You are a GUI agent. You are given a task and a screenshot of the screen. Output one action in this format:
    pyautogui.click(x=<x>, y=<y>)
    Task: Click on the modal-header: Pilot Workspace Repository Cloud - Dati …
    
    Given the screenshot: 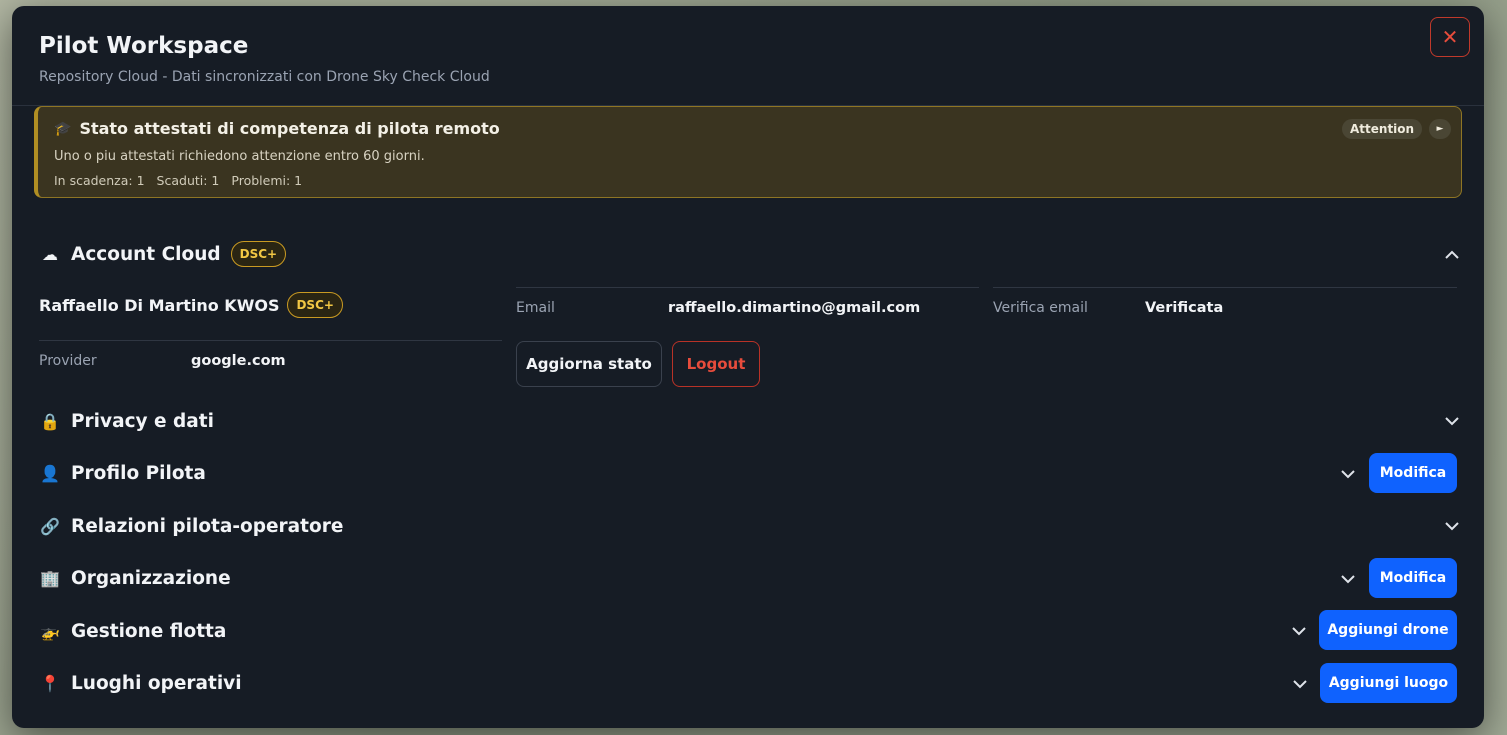 What is the action you would take?
    pyautogui.click(x=748, y=56)
    